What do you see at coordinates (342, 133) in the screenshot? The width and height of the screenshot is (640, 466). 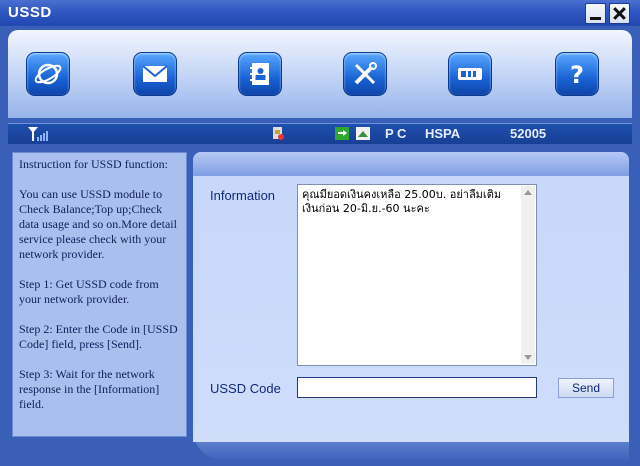 I see `connect-icon` at bounding box center [342, 133].